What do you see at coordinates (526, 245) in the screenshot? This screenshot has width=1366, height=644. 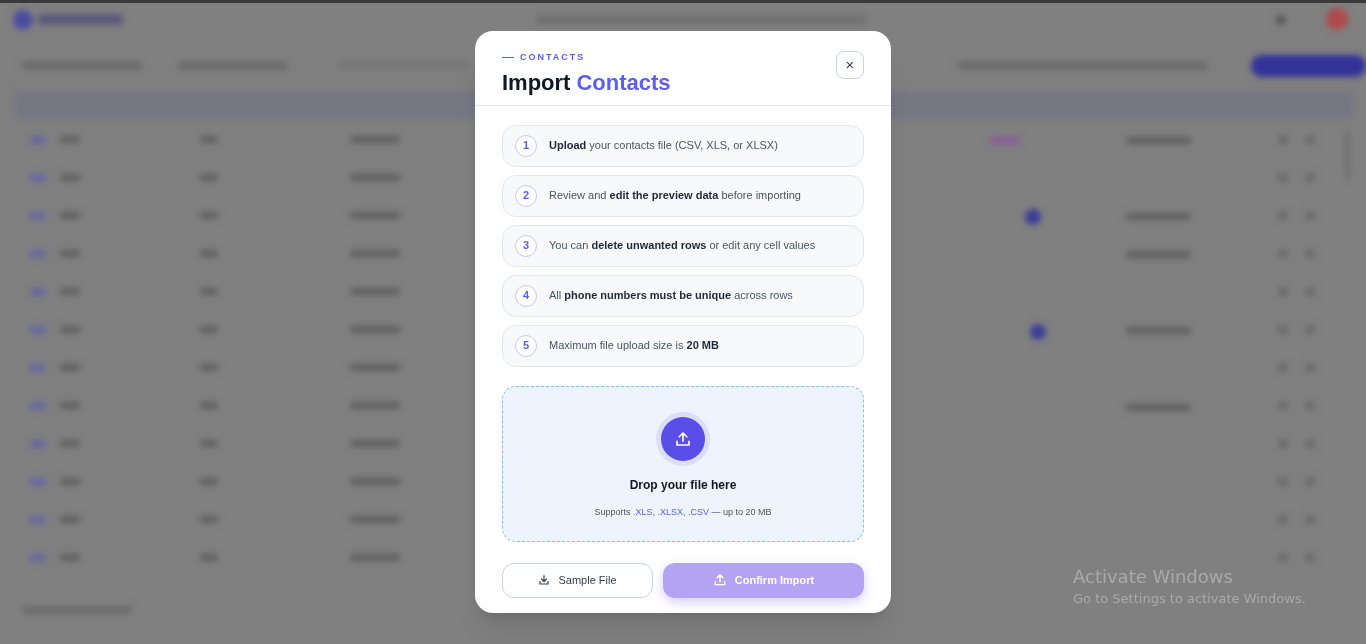 I see `step-number: 3` at bounding box center [526, 245].